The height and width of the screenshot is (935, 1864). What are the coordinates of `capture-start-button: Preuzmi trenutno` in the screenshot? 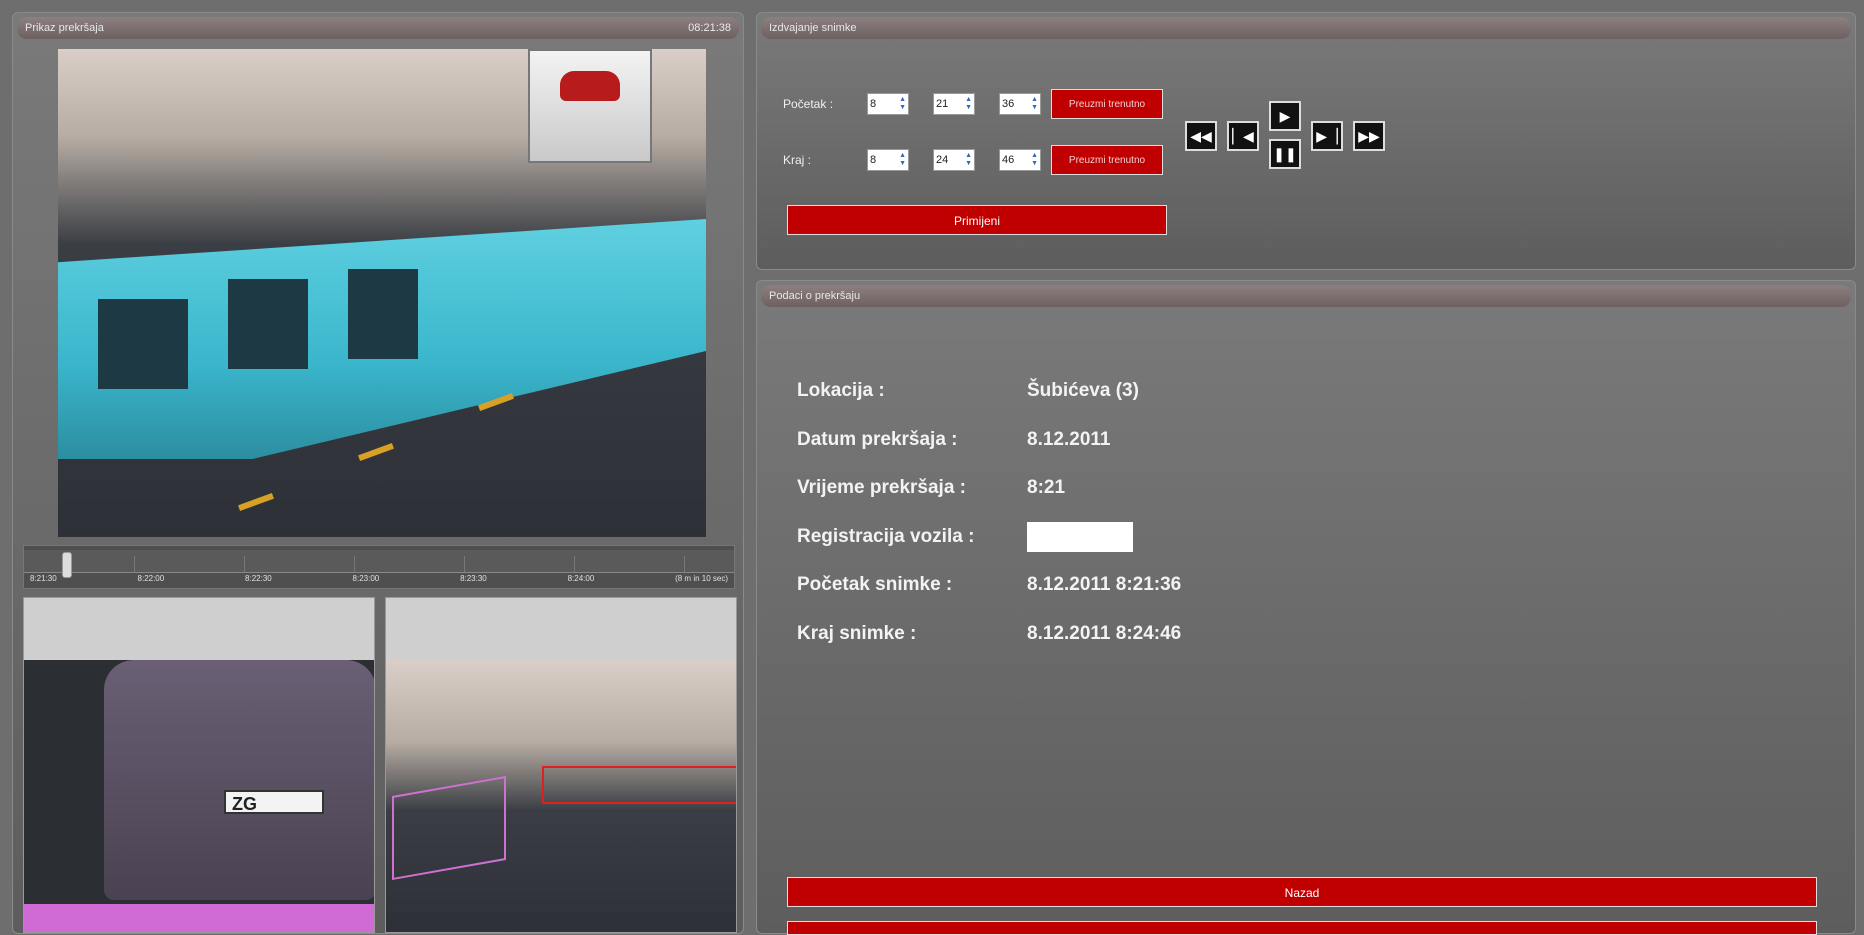 It's located at (1107, 104).